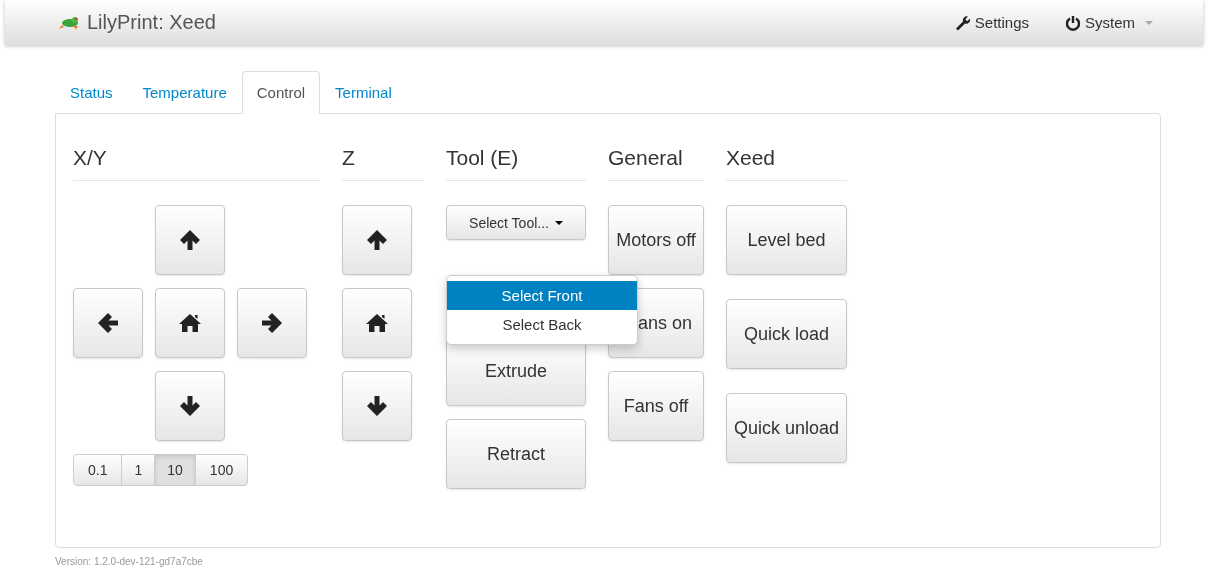  I want to click on general-button: Fans off, so click(656, 406).